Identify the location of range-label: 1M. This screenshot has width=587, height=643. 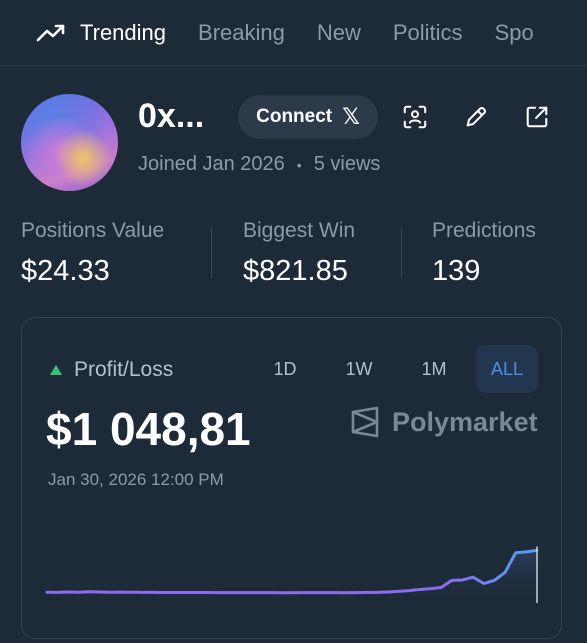
(434, 368).